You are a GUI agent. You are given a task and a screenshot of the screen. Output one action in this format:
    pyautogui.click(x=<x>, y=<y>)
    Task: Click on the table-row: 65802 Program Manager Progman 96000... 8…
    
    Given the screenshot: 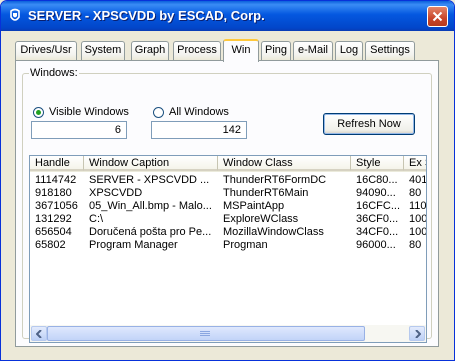 What is the action you would take?
    pyautogui.click(x=228, y=245)
    